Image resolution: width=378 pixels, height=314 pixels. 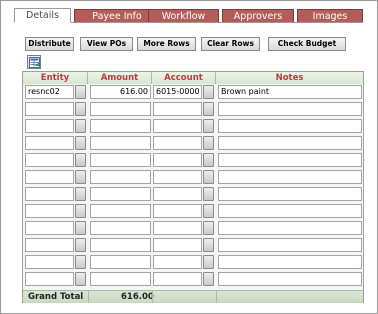 What do you see at coordinates (258, 15) in the screenshot?
I see `tab-approvers: Approvers` at bounding box center [258, 15].